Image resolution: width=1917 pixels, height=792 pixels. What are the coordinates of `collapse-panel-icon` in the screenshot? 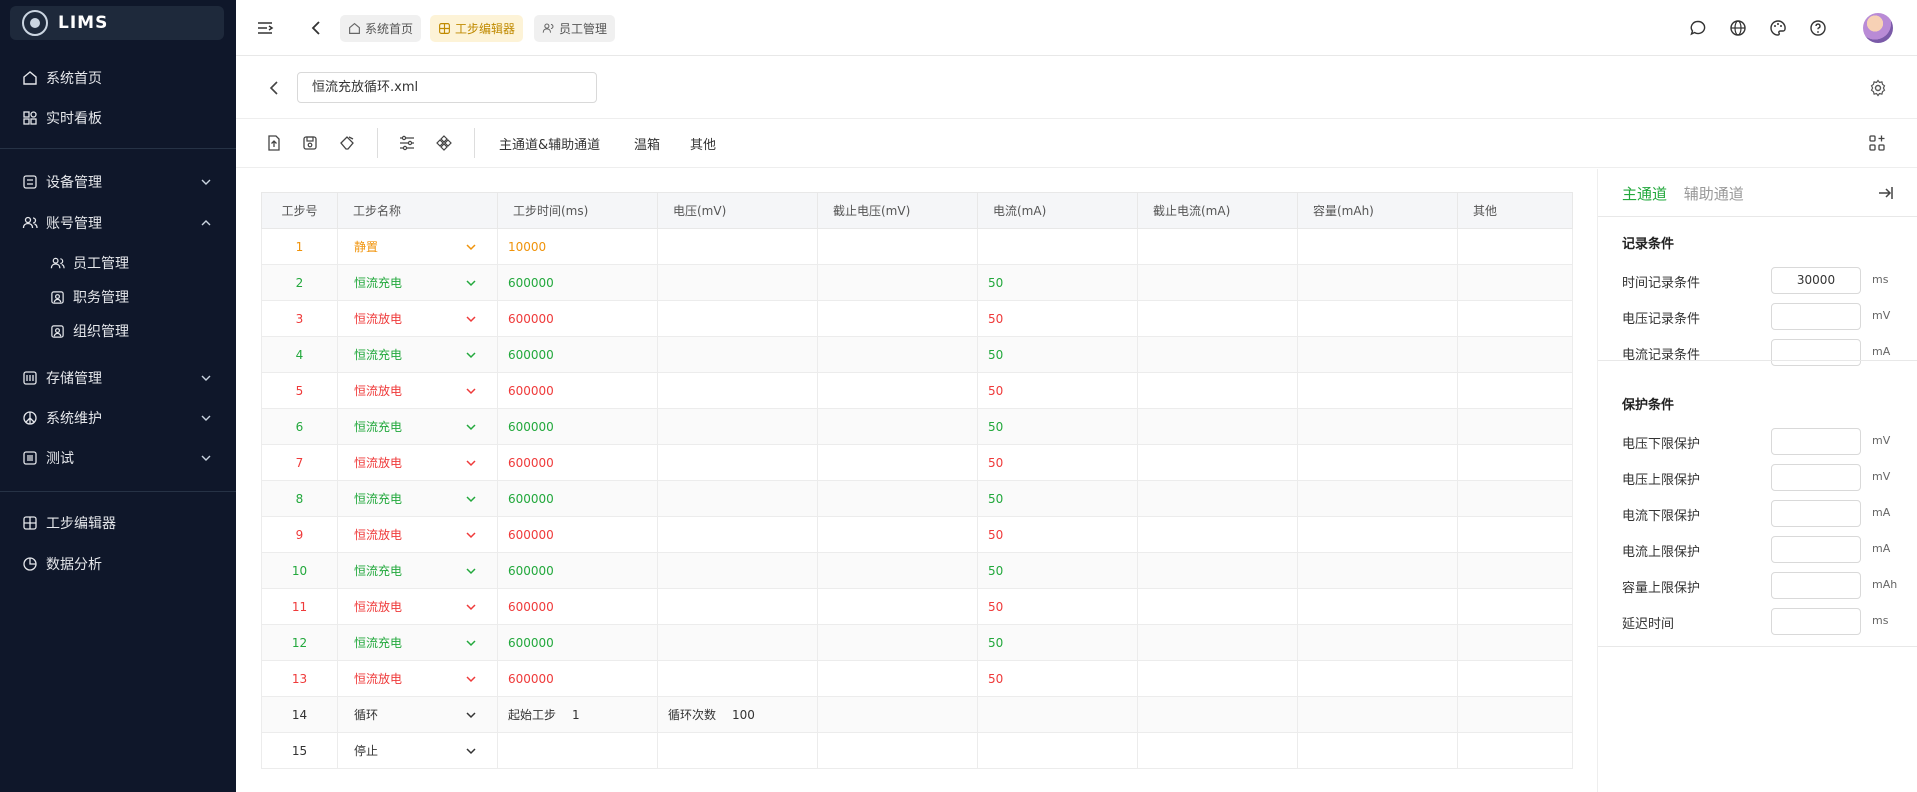 It's located at (1886, 193).